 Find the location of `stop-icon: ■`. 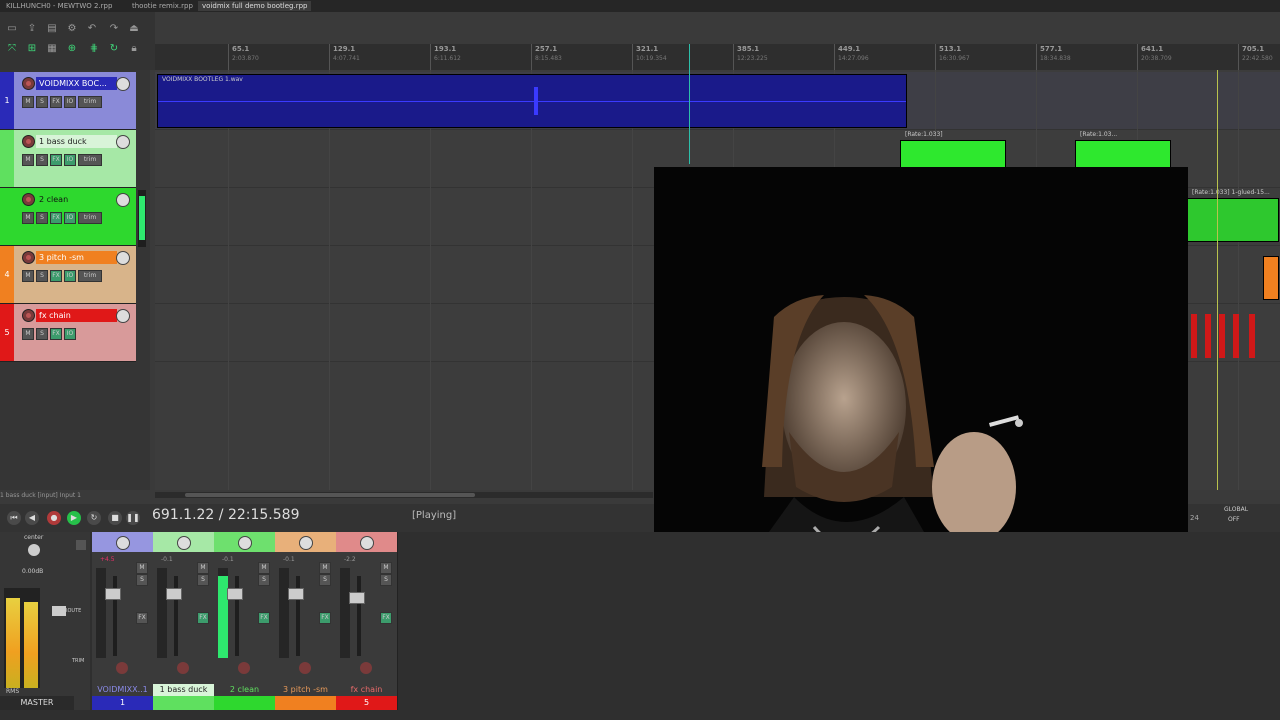

stop-icon: ■ is located at coordinates (115, 518).